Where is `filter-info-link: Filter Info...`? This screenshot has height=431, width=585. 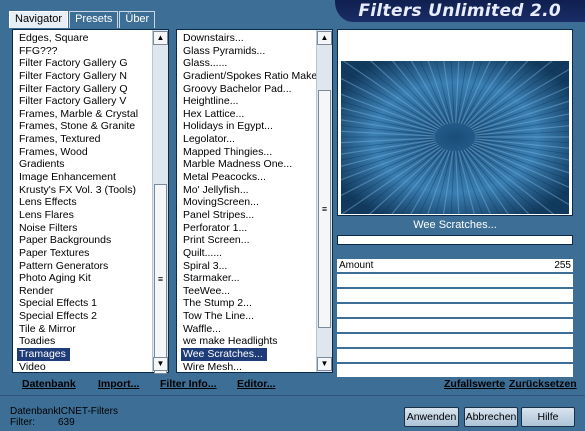 filter-info-link: Filter Info... is located at coordinates (188, 384).